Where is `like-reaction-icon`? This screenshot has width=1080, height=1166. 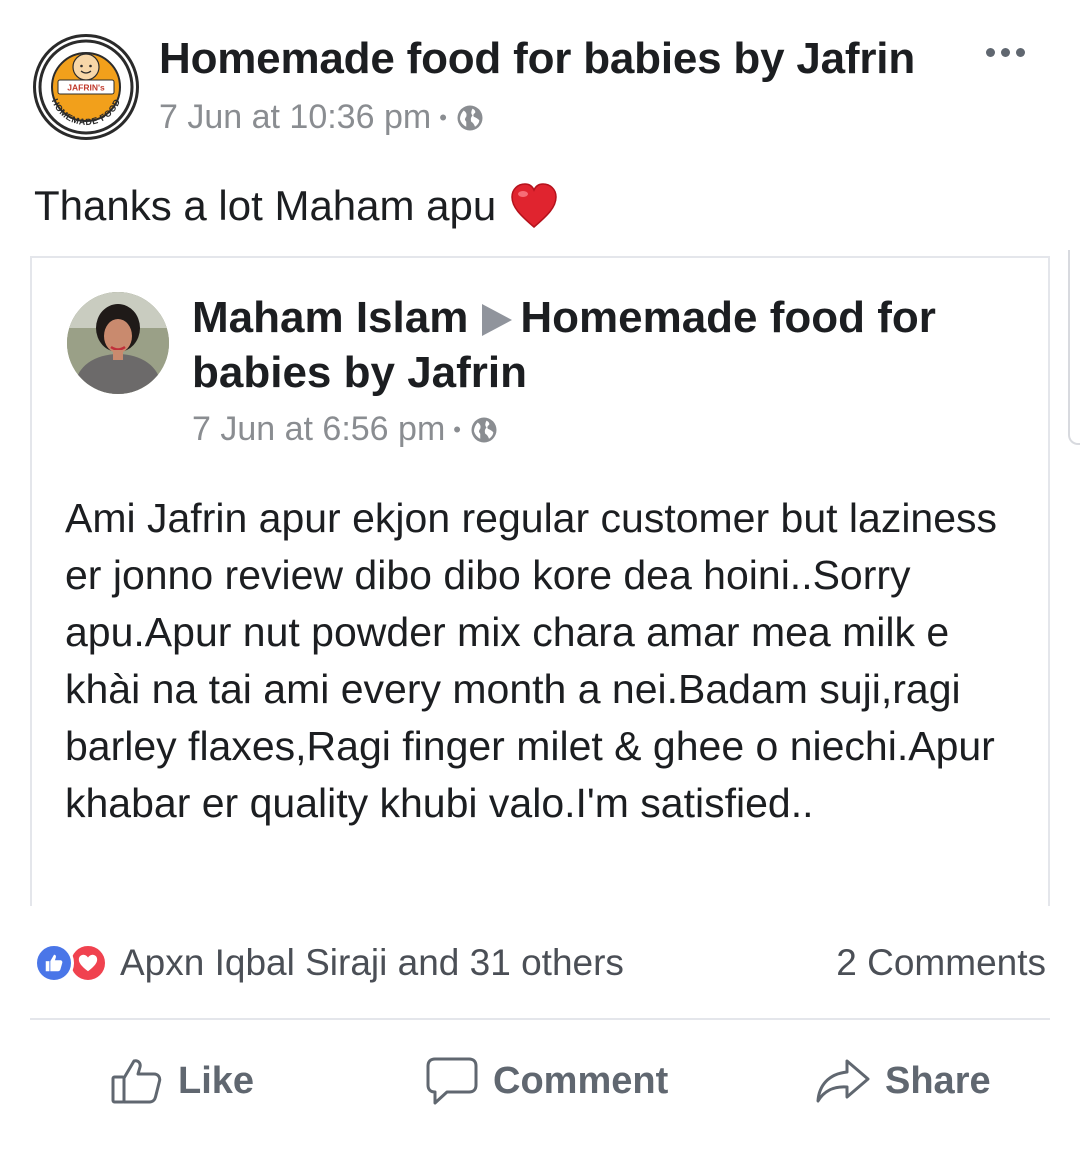
like-reaction-icon is located at coordinates (54, 963).